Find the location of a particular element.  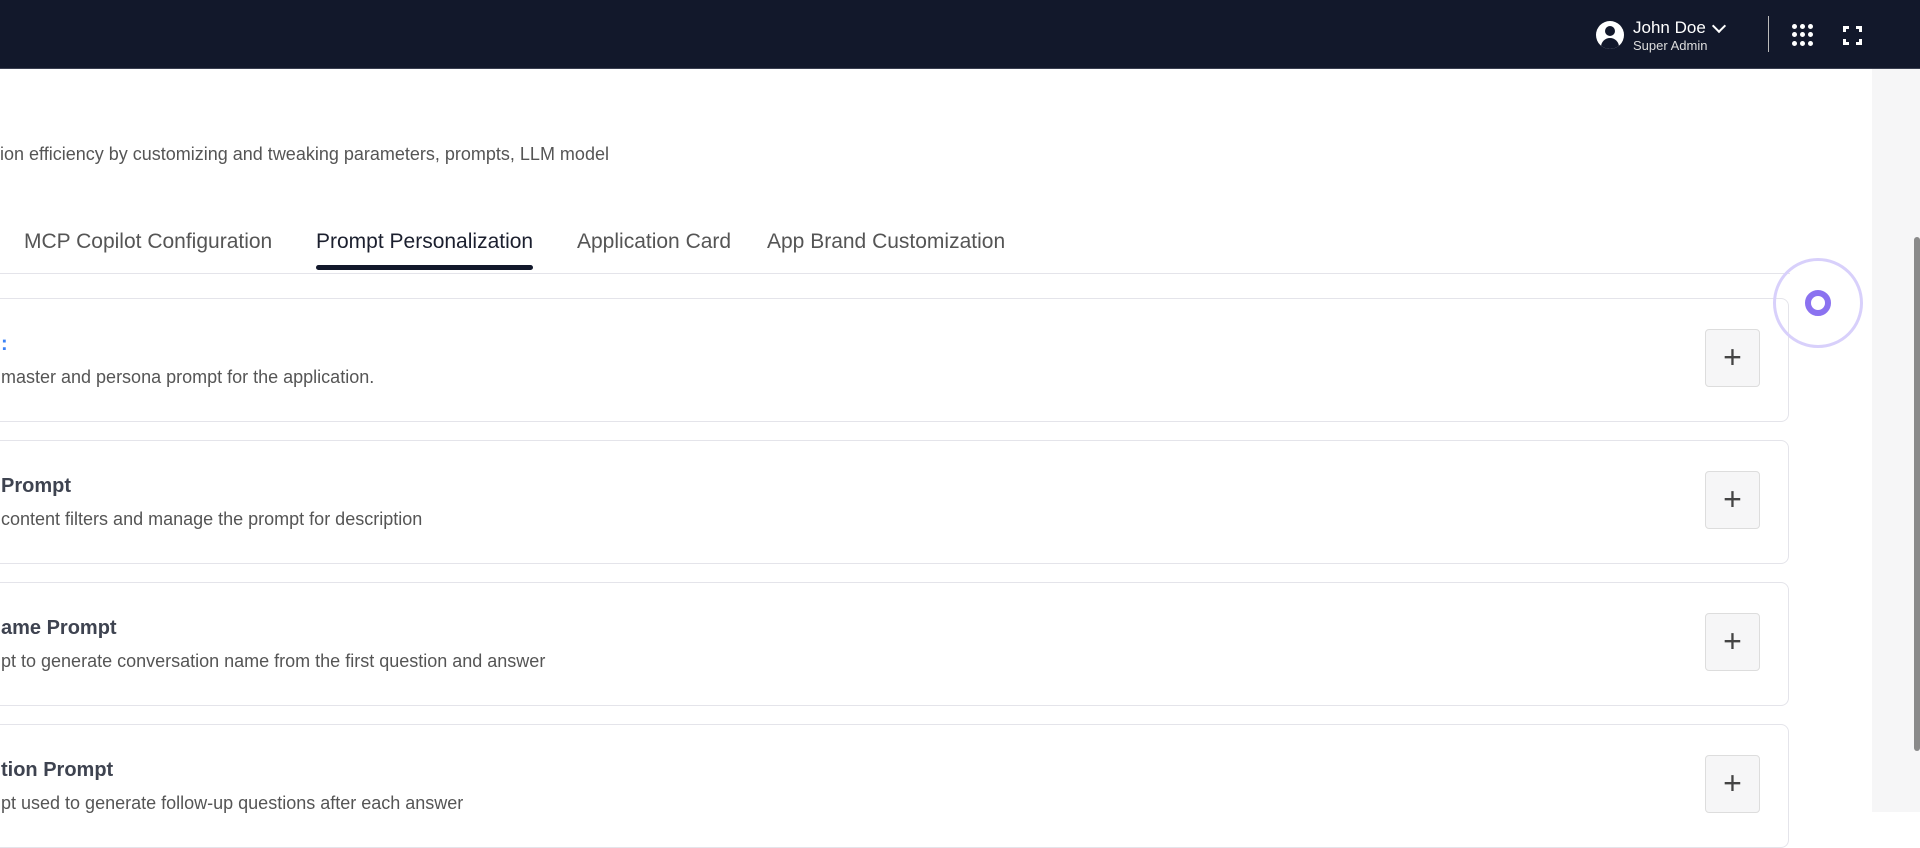

tab-application-card: Application Card is located at coordinates (654, 248).